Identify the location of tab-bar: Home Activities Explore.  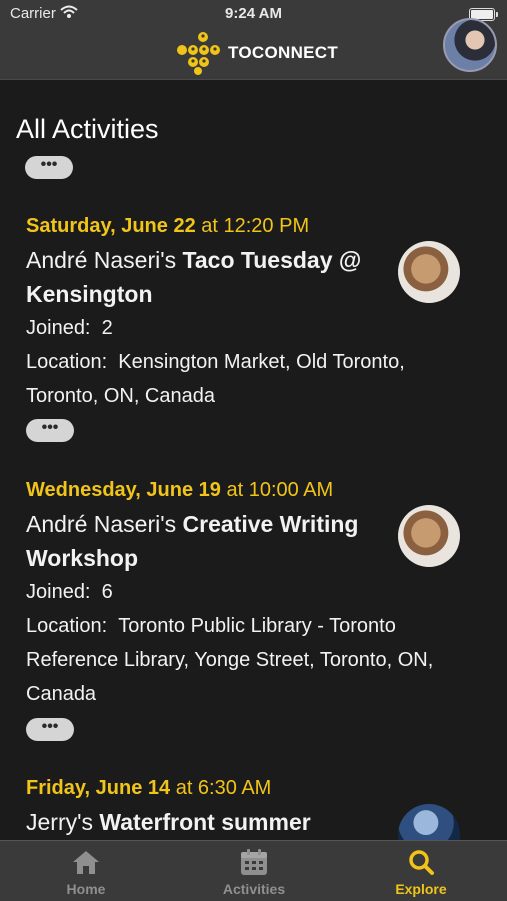
(253, 870).